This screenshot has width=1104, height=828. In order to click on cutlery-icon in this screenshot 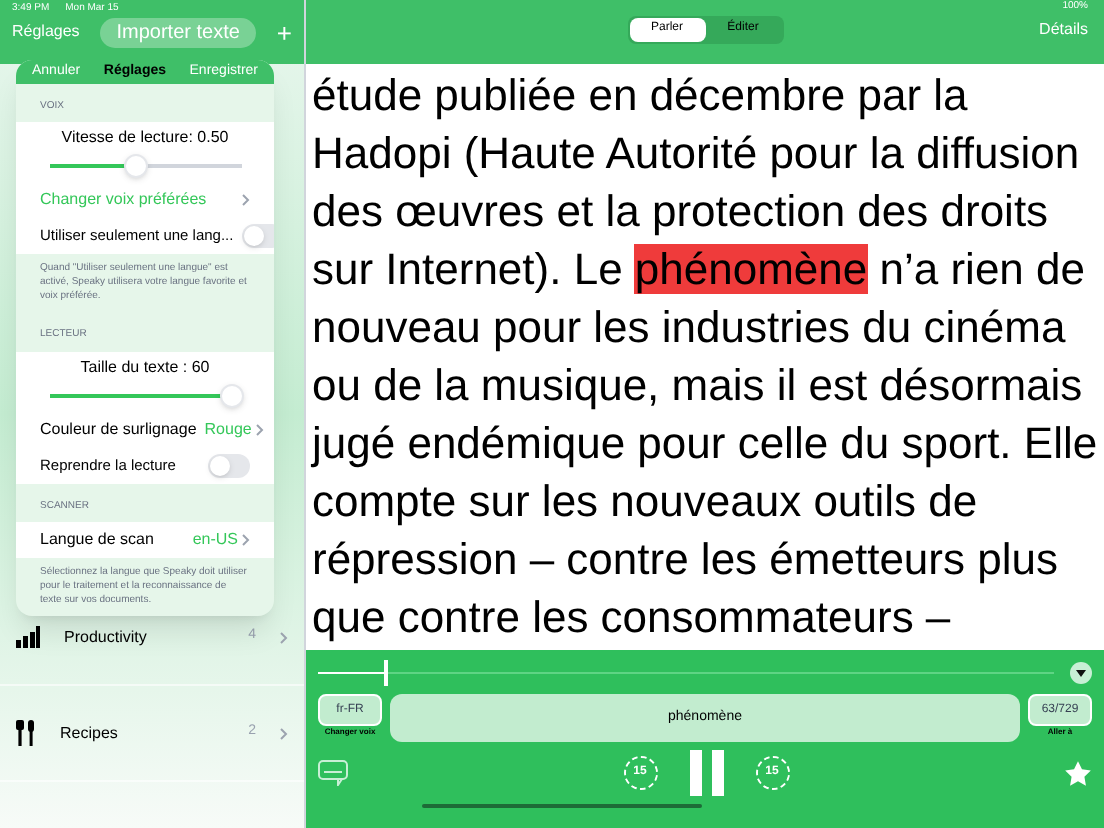, I will do `click(26, 733)`.